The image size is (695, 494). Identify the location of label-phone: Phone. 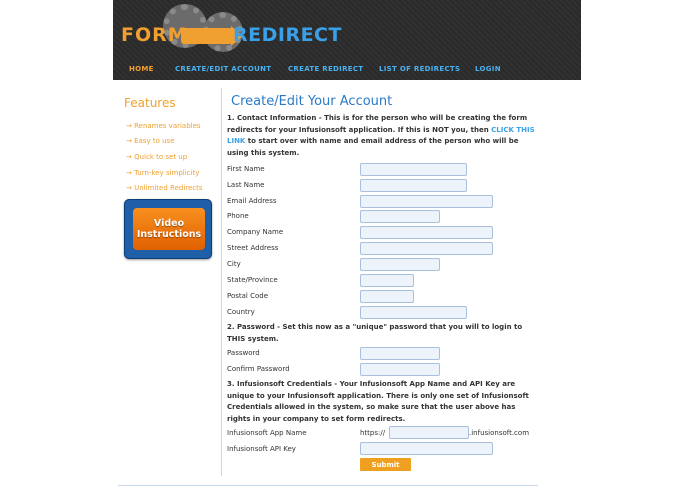
(238, 216).